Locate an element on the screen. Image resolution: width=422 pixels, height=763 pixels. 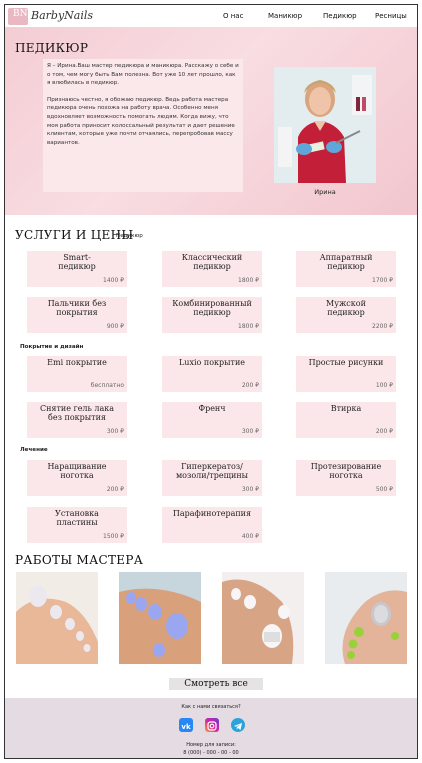
service-price: 100 ₽ is located at coordinates (384, 385).